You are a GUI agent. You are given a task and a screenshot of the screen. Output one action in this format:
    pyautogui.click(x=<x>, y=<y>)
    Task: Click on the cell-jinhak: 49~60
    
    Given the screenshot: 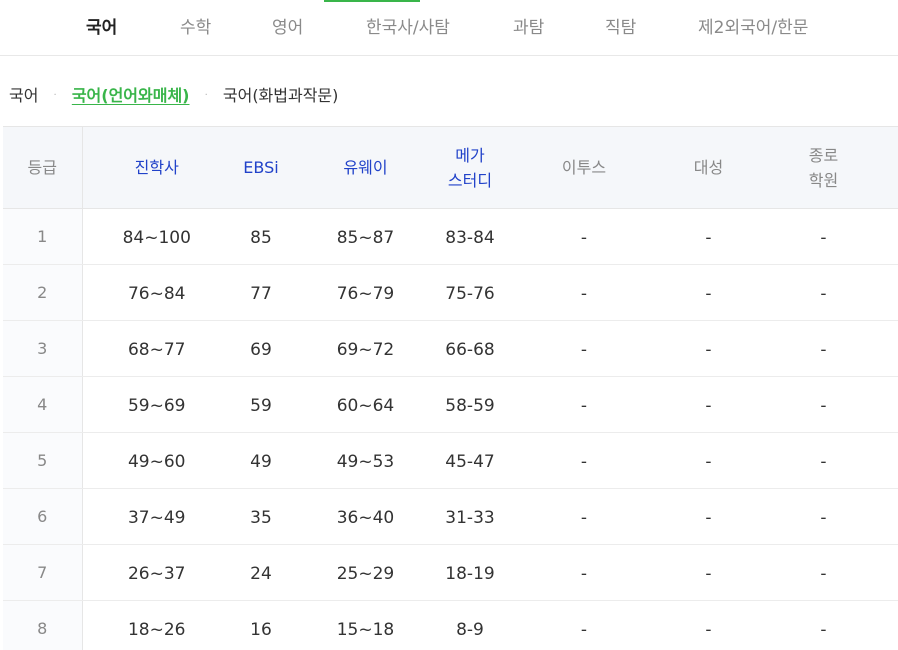 What is the action you would take?
    pyautogui.click(x=156, y=460)
    